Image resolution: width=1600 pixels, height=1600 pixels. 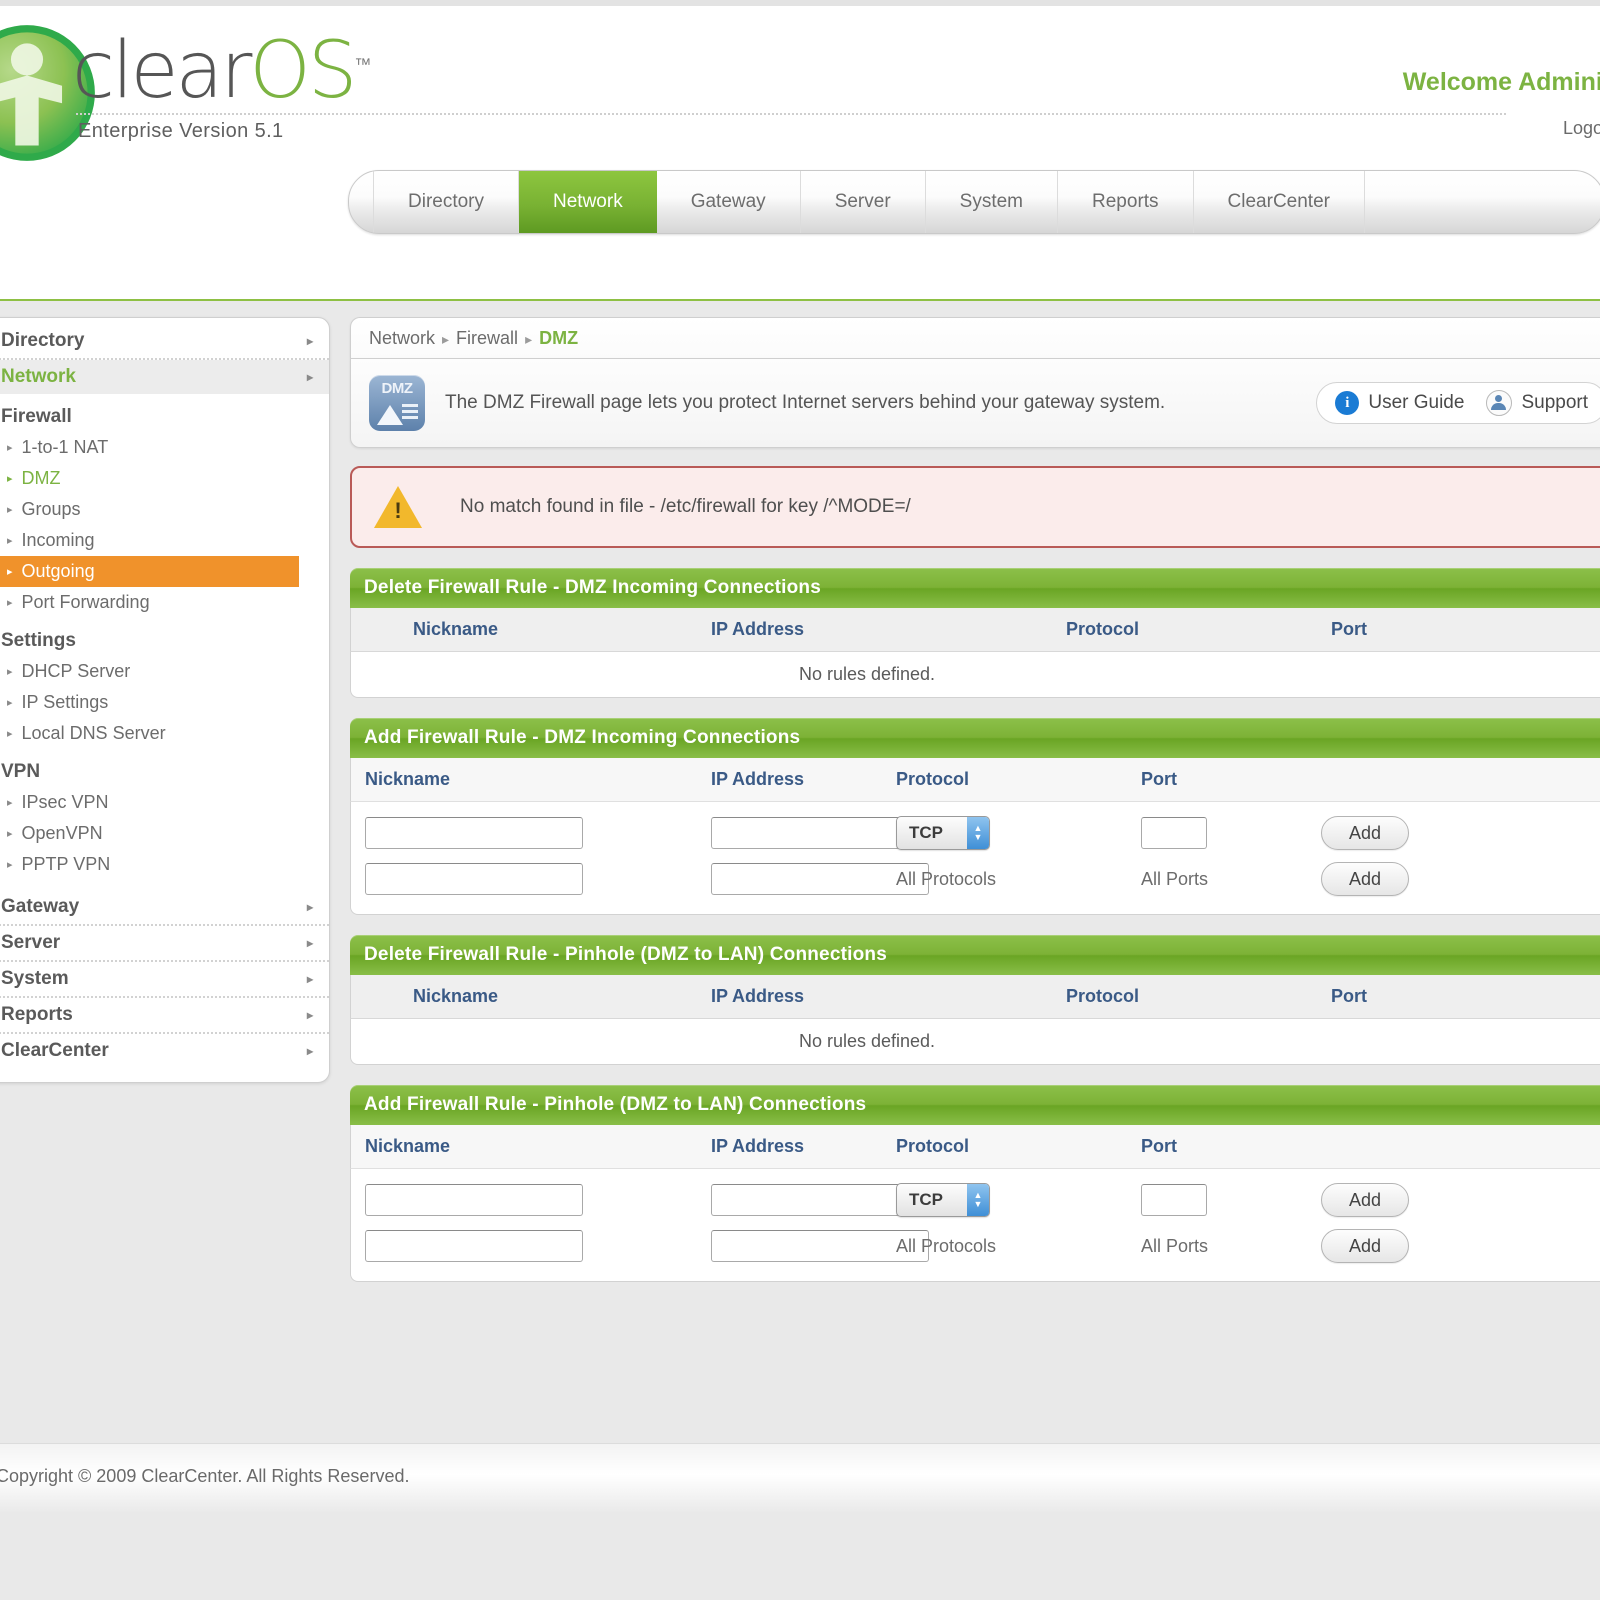 What do you see at coordinates (791, 114) in the screenshot?
I see `header-divider` at bounding box center [791, 114].